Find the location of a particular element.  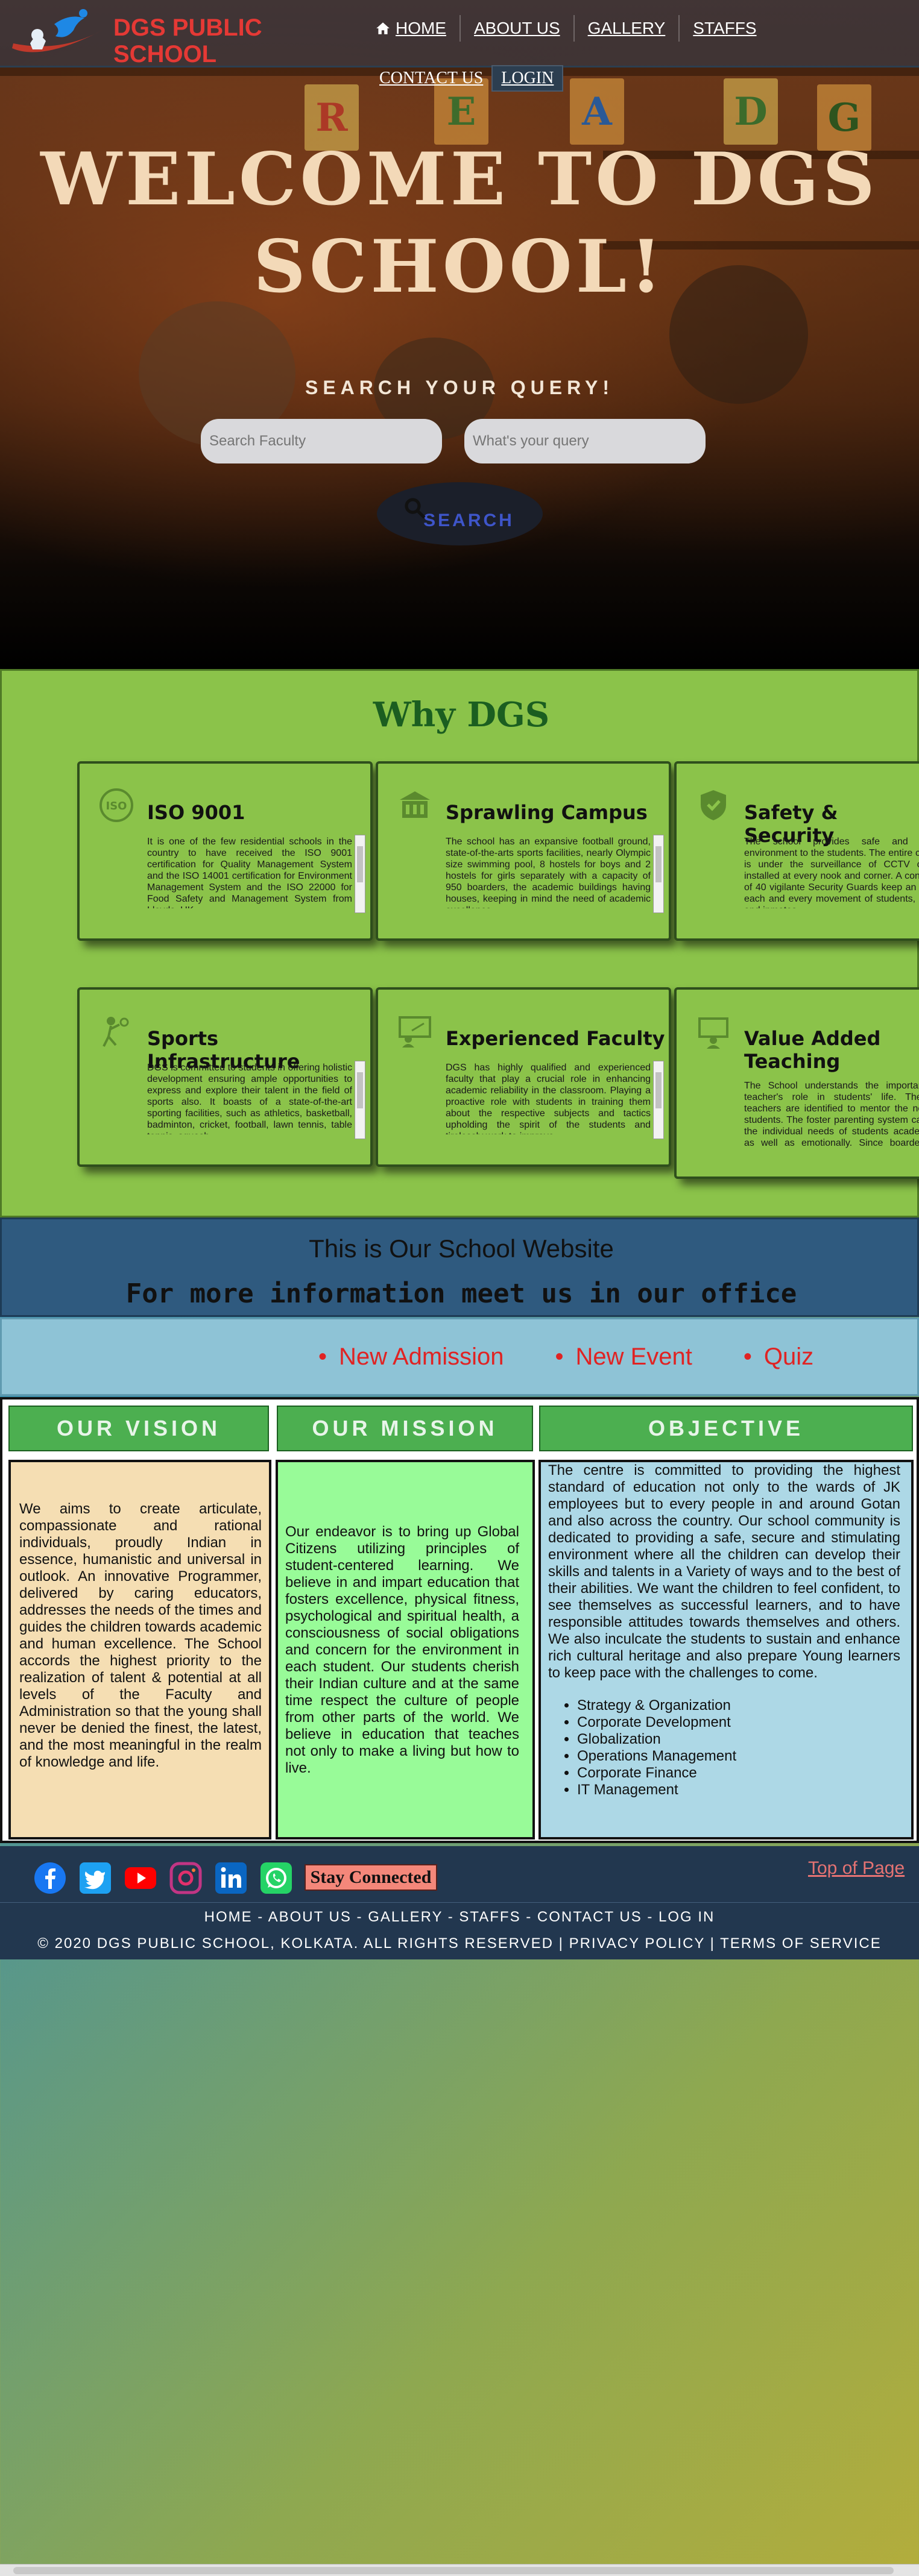

svg-text: ISO is located at coordinates (116, 806).